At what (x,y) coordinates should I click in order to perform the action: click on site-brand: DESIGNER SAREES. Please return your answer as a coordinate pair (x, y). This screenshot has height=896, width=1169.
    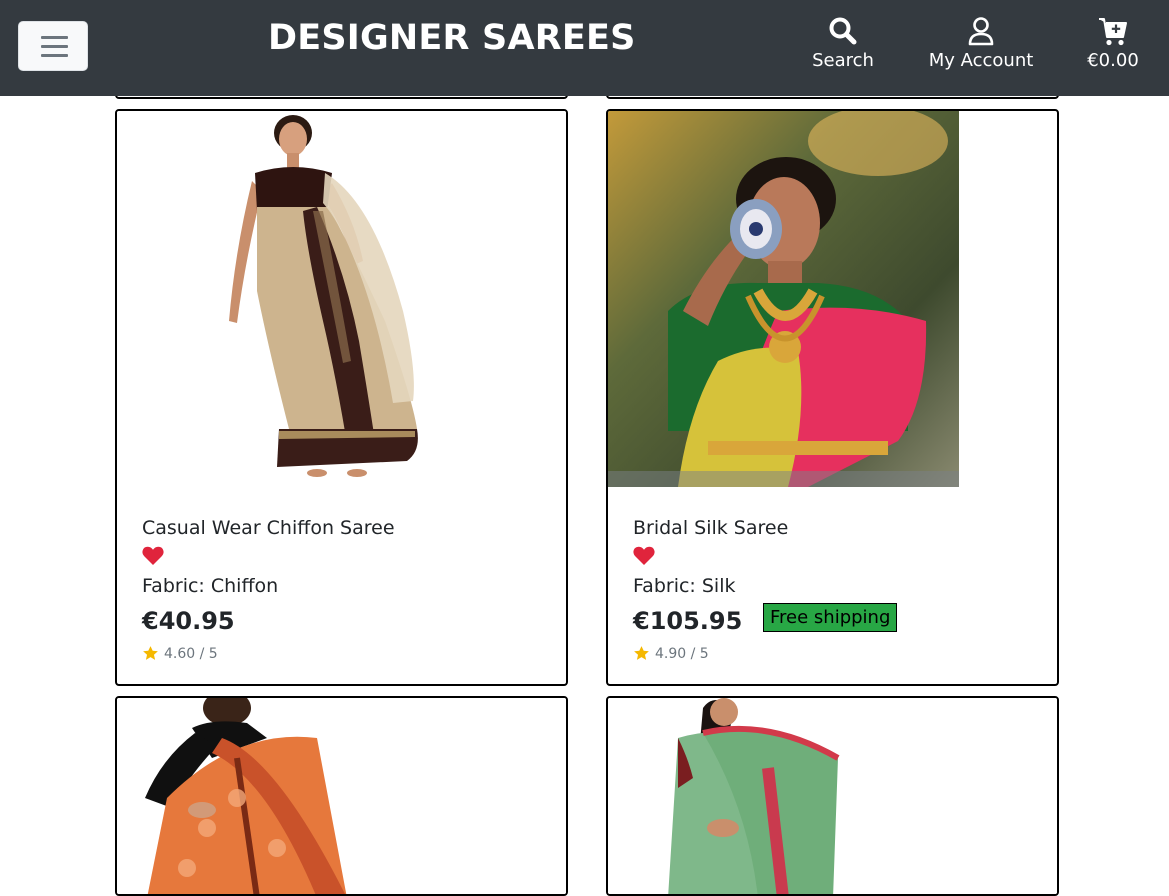
    Looking at the image, I should click on (452, 38).